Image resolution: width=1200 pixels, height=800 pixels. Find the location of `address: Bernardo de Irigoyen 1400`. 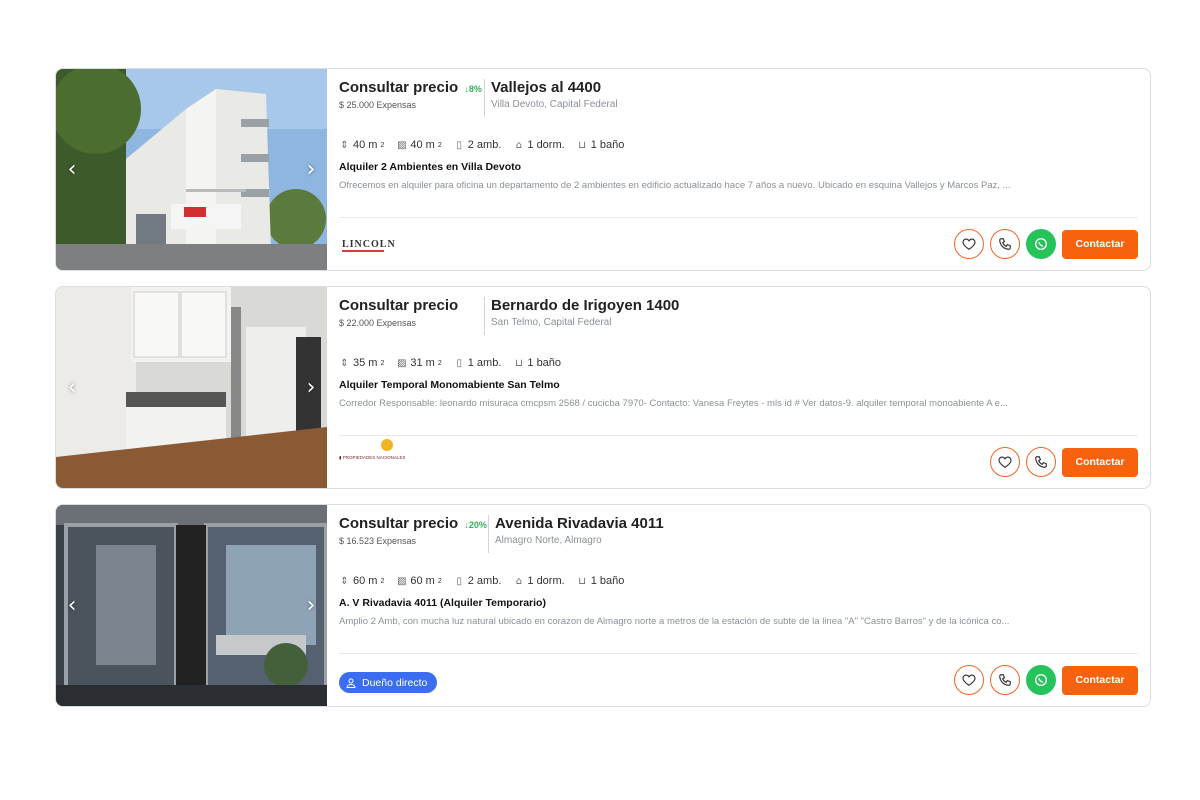

address: Bernardo de Irigoyen 1400 is located at coordinates (585, 305).